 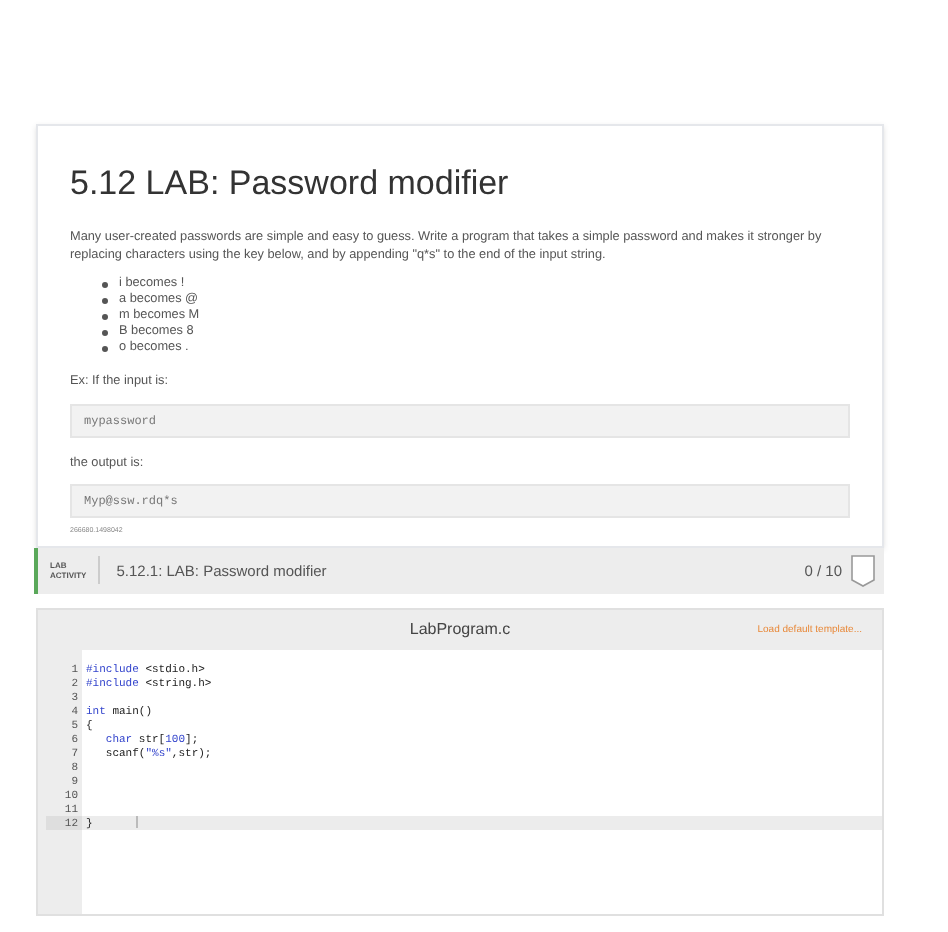 What do you see at coordinates (863, 570) in the screenshot?
I see `badge-icon` at bounding box center [863, 570].